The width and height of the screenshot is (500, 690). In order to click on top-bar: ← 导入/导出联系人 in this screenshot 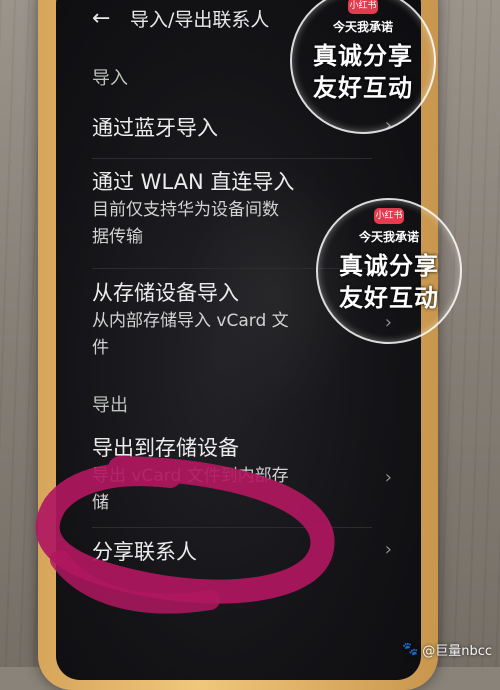, I will do `click(180, 18)`.